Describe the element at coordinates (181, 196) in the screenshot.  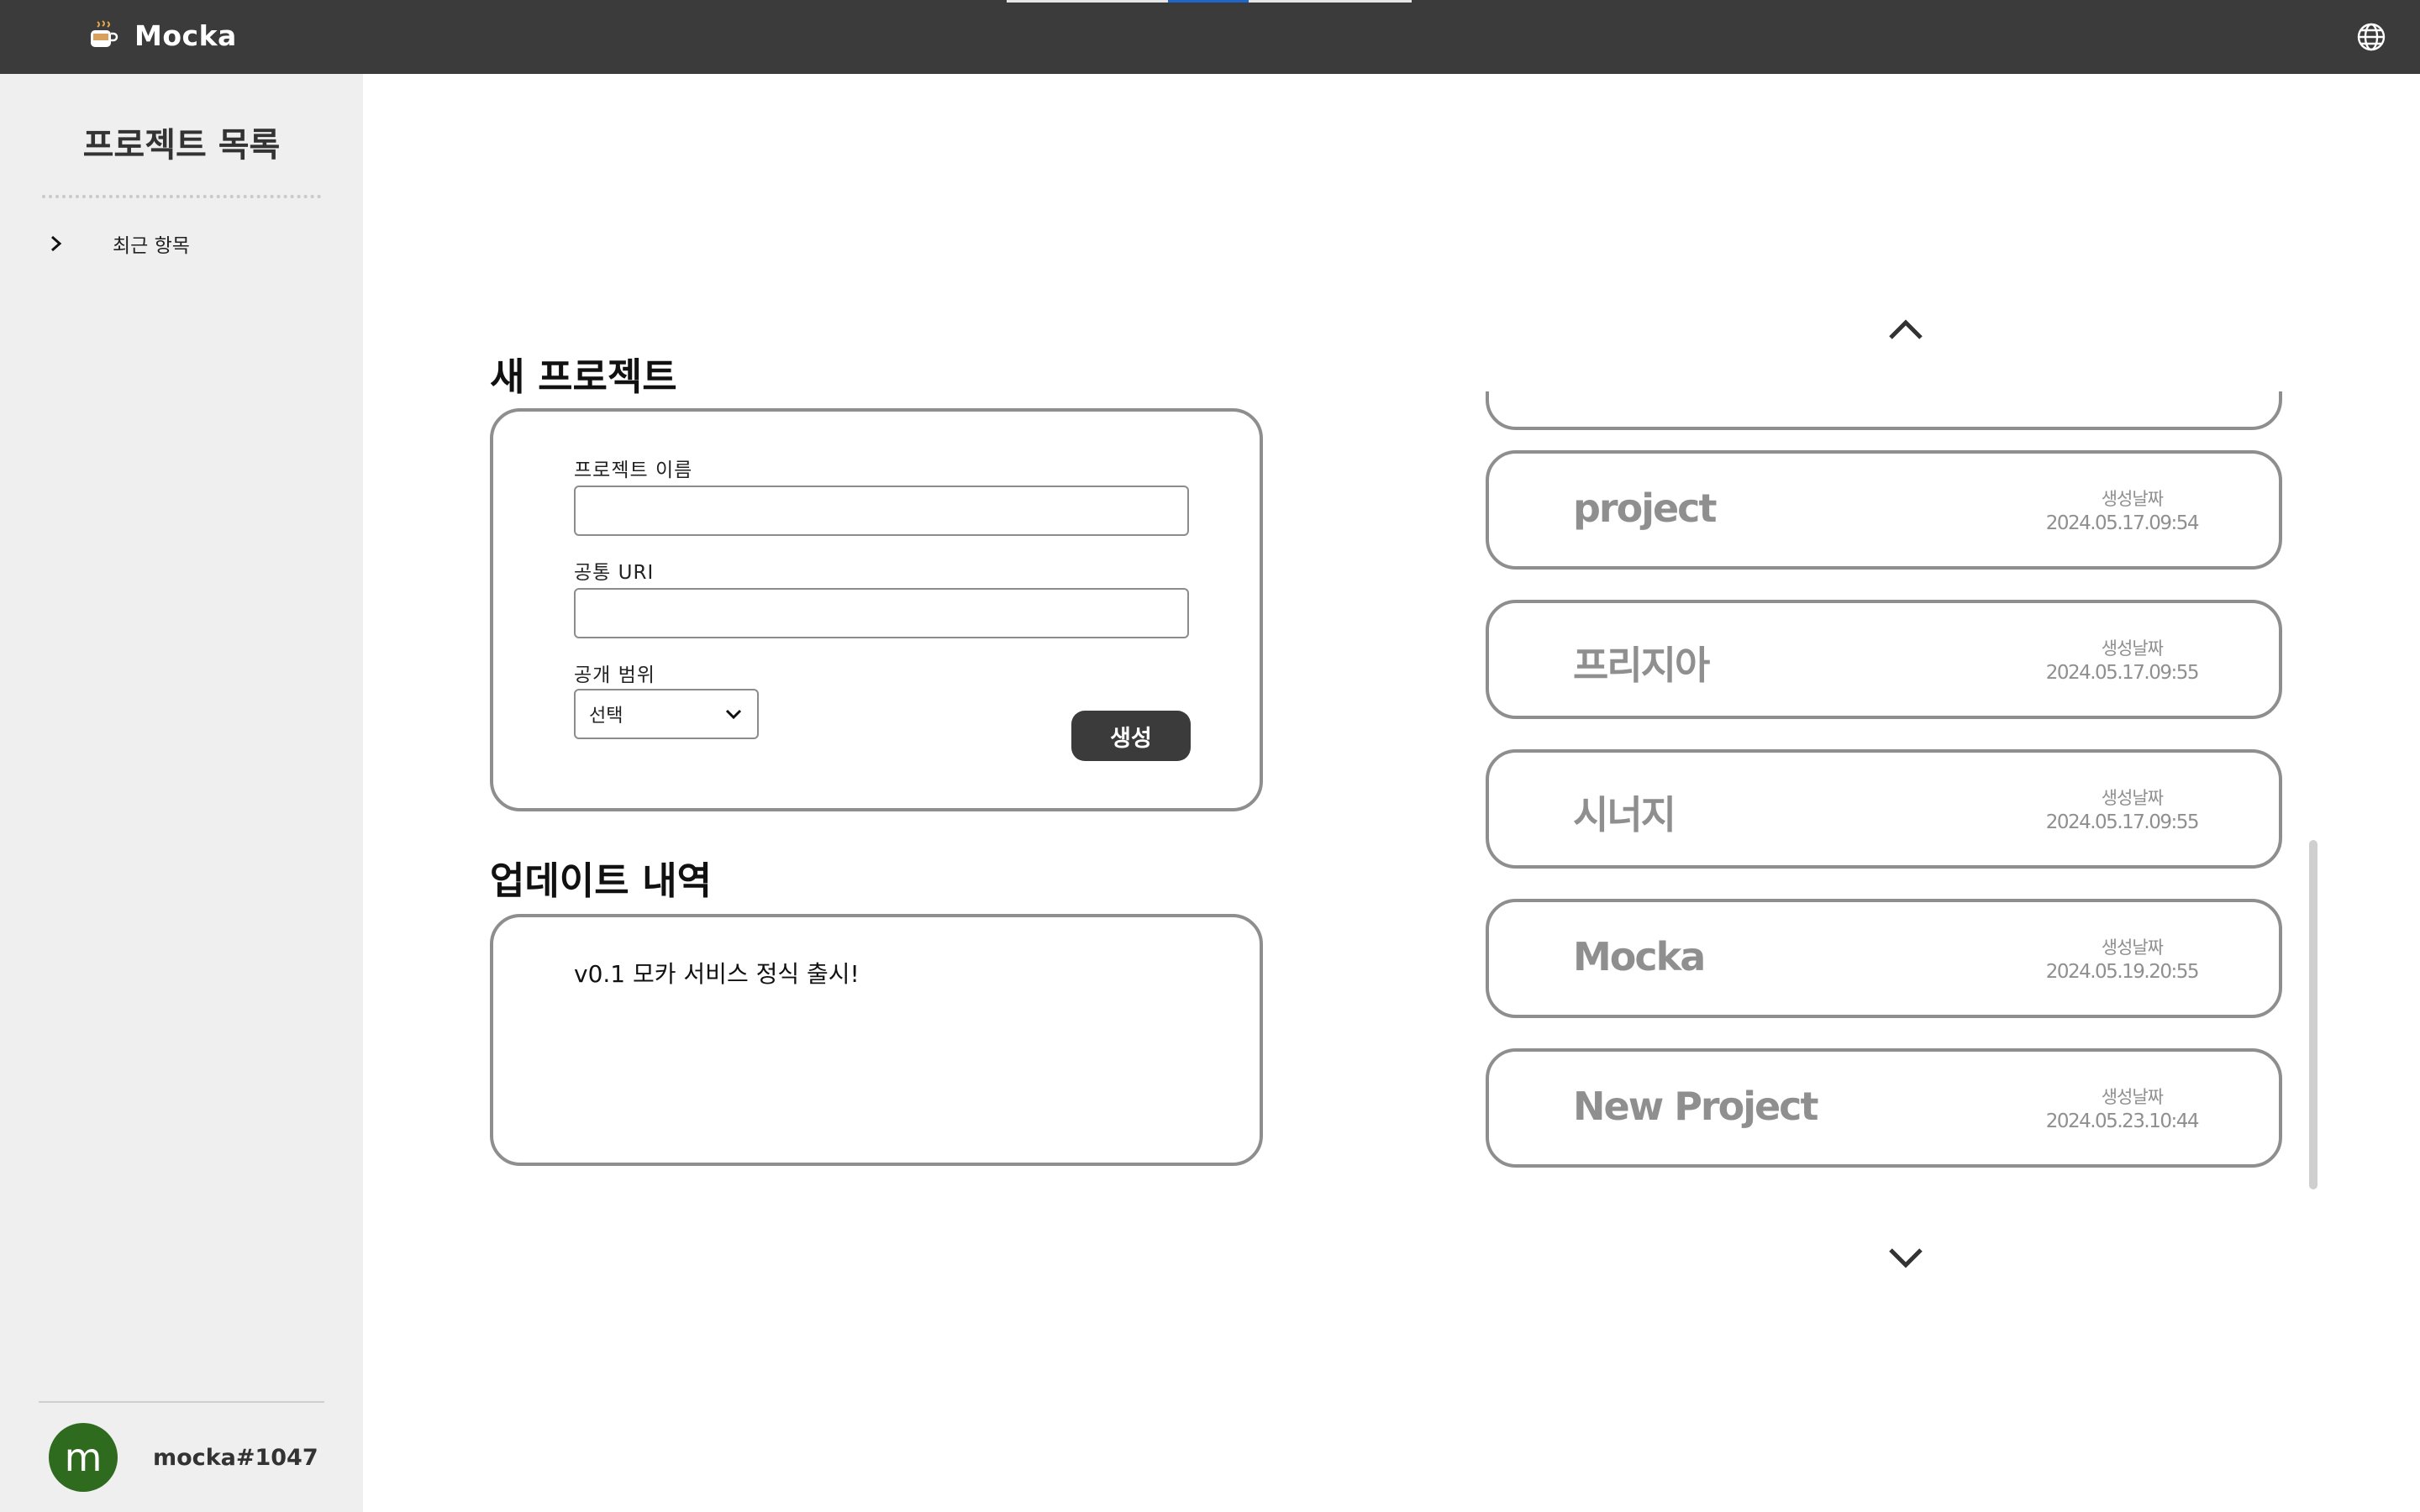
I see `sidebar-divider` at that location.